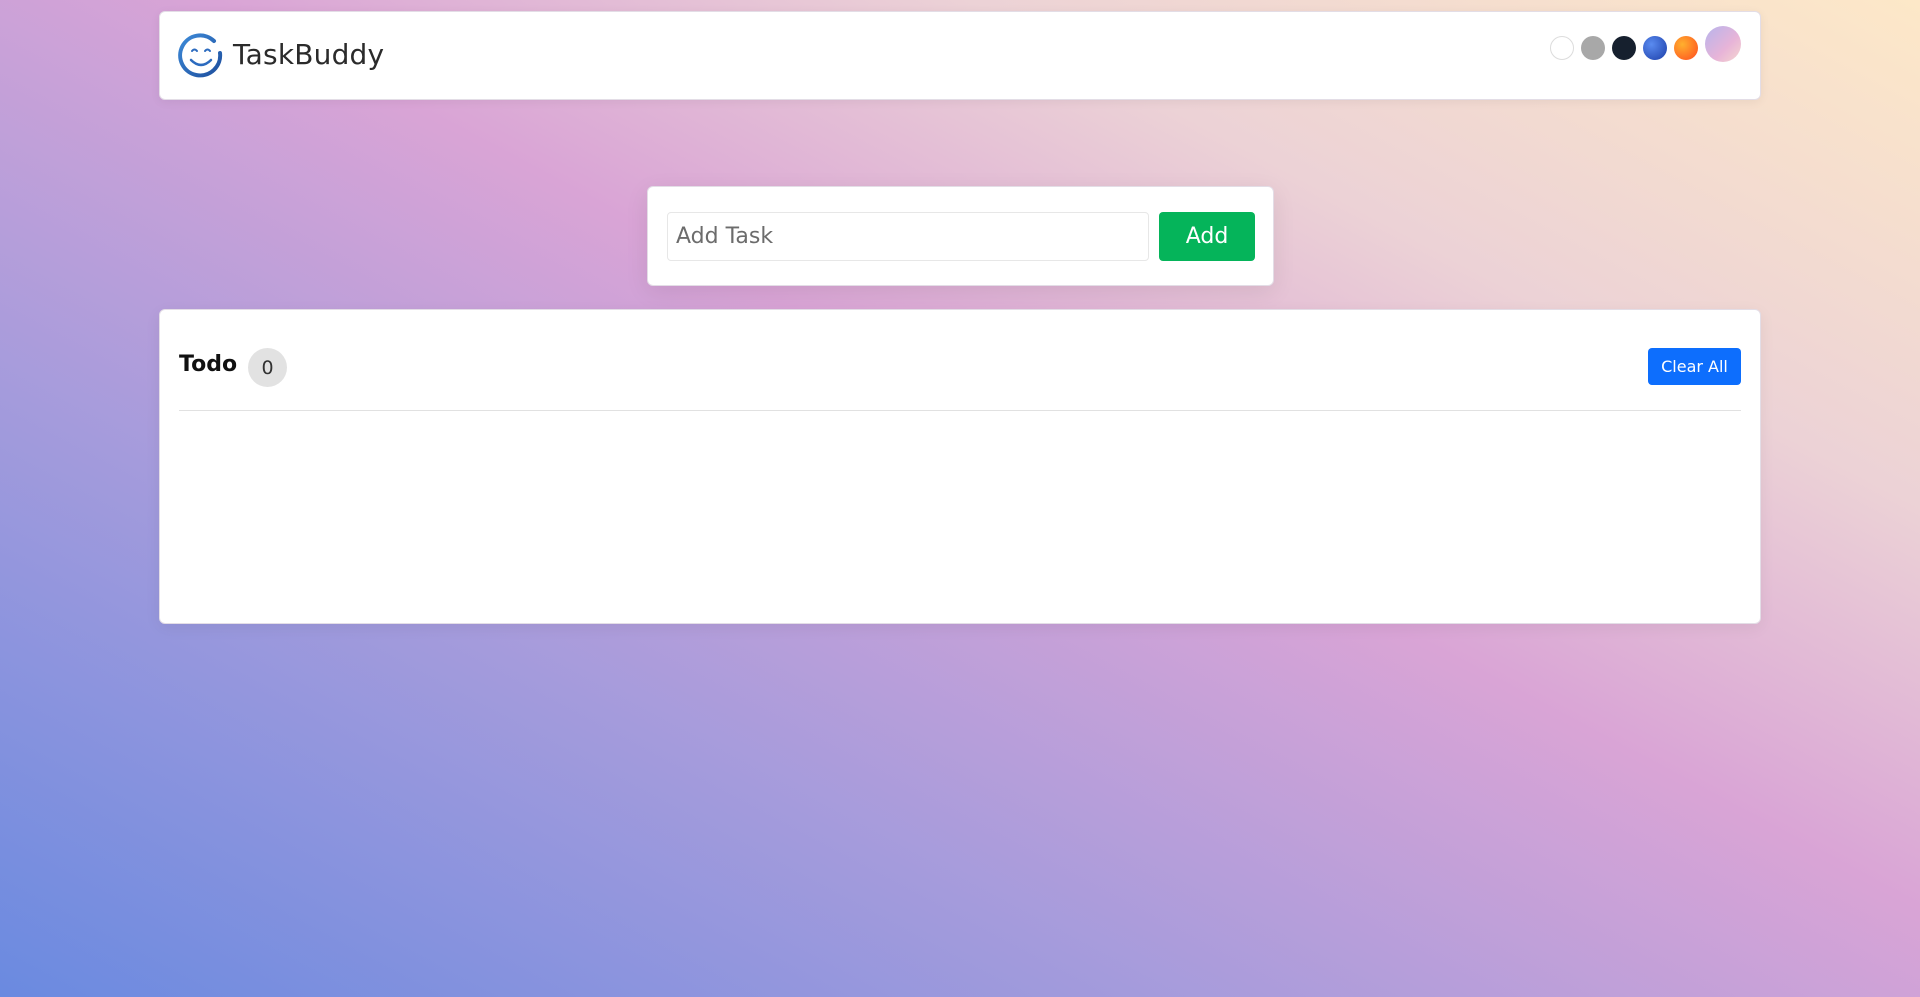 This screenshot has width=1920, height=997. What do you see at coordinates (908, 236) in the screenshot?
I see `add-task-input` at bounding box center [908, 236].